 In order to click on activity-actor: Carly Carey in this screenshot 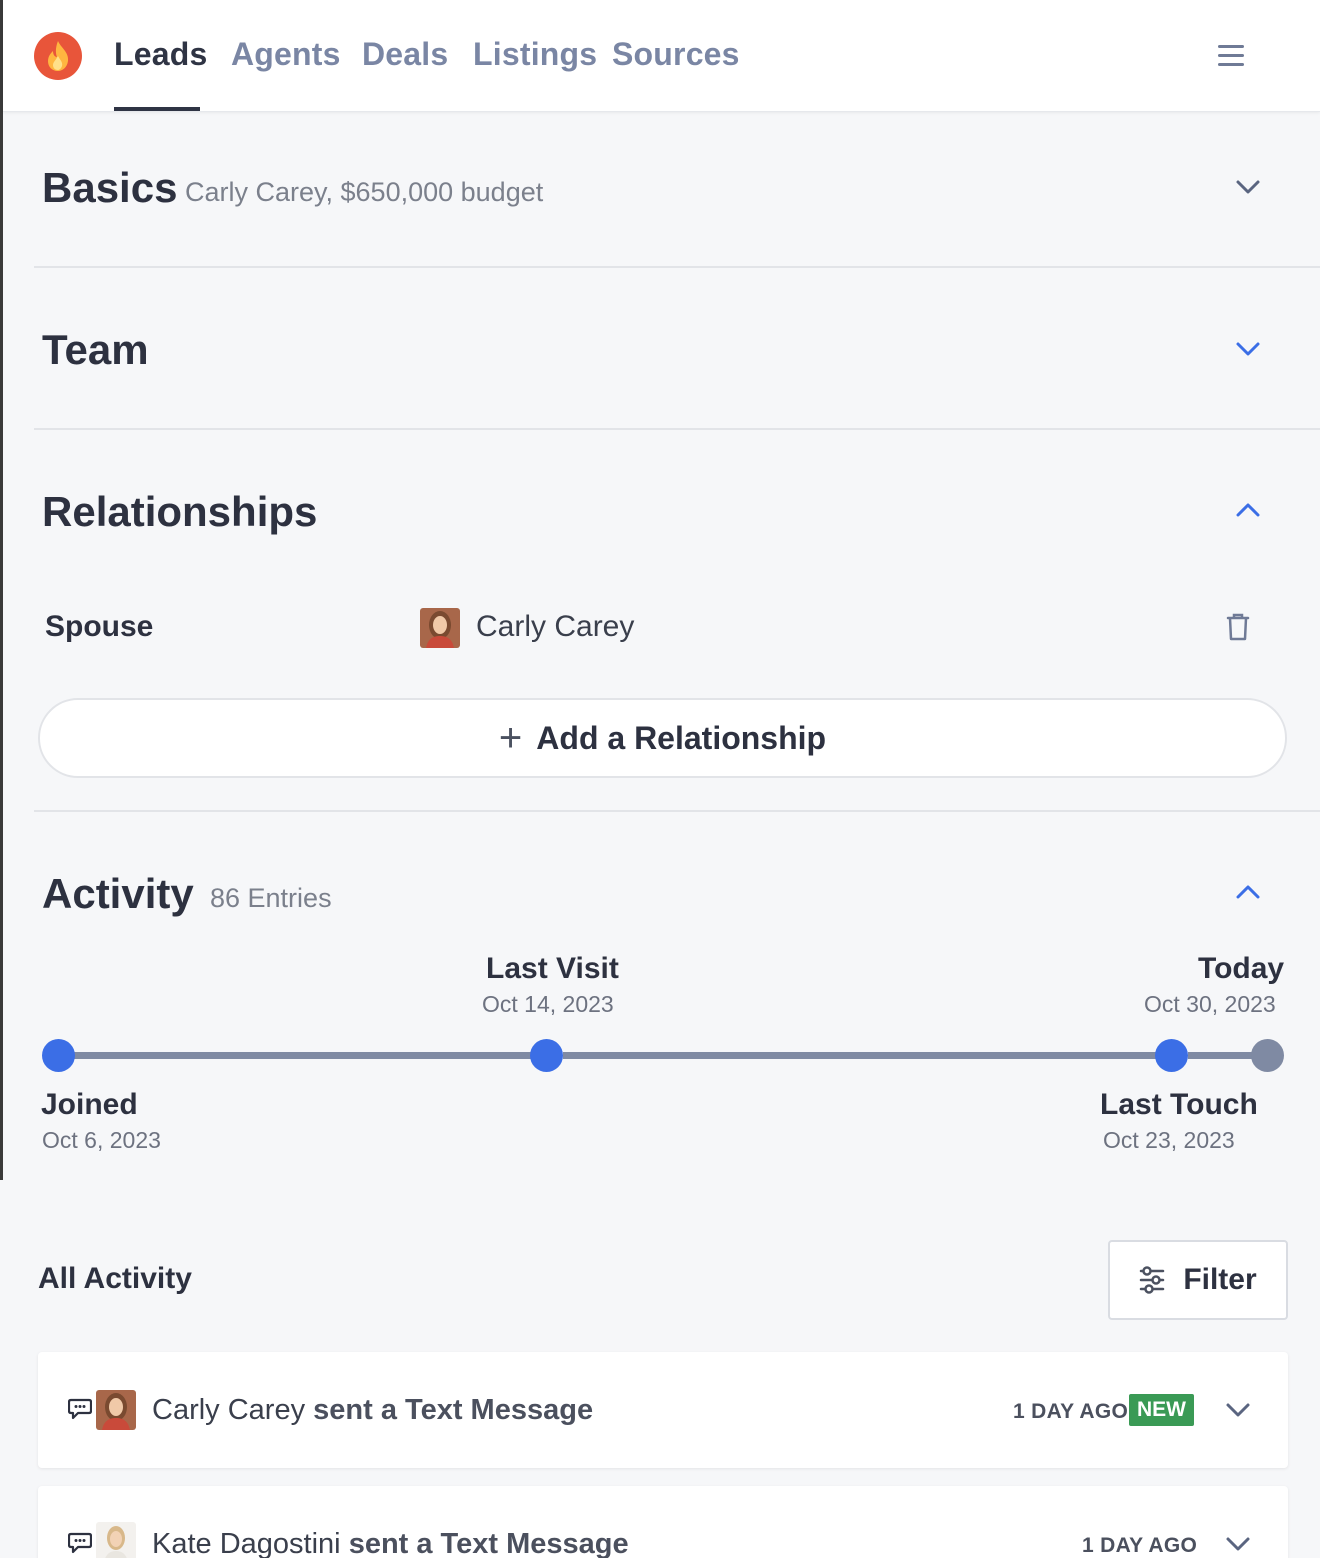, I will do `click(228, 1410)`.